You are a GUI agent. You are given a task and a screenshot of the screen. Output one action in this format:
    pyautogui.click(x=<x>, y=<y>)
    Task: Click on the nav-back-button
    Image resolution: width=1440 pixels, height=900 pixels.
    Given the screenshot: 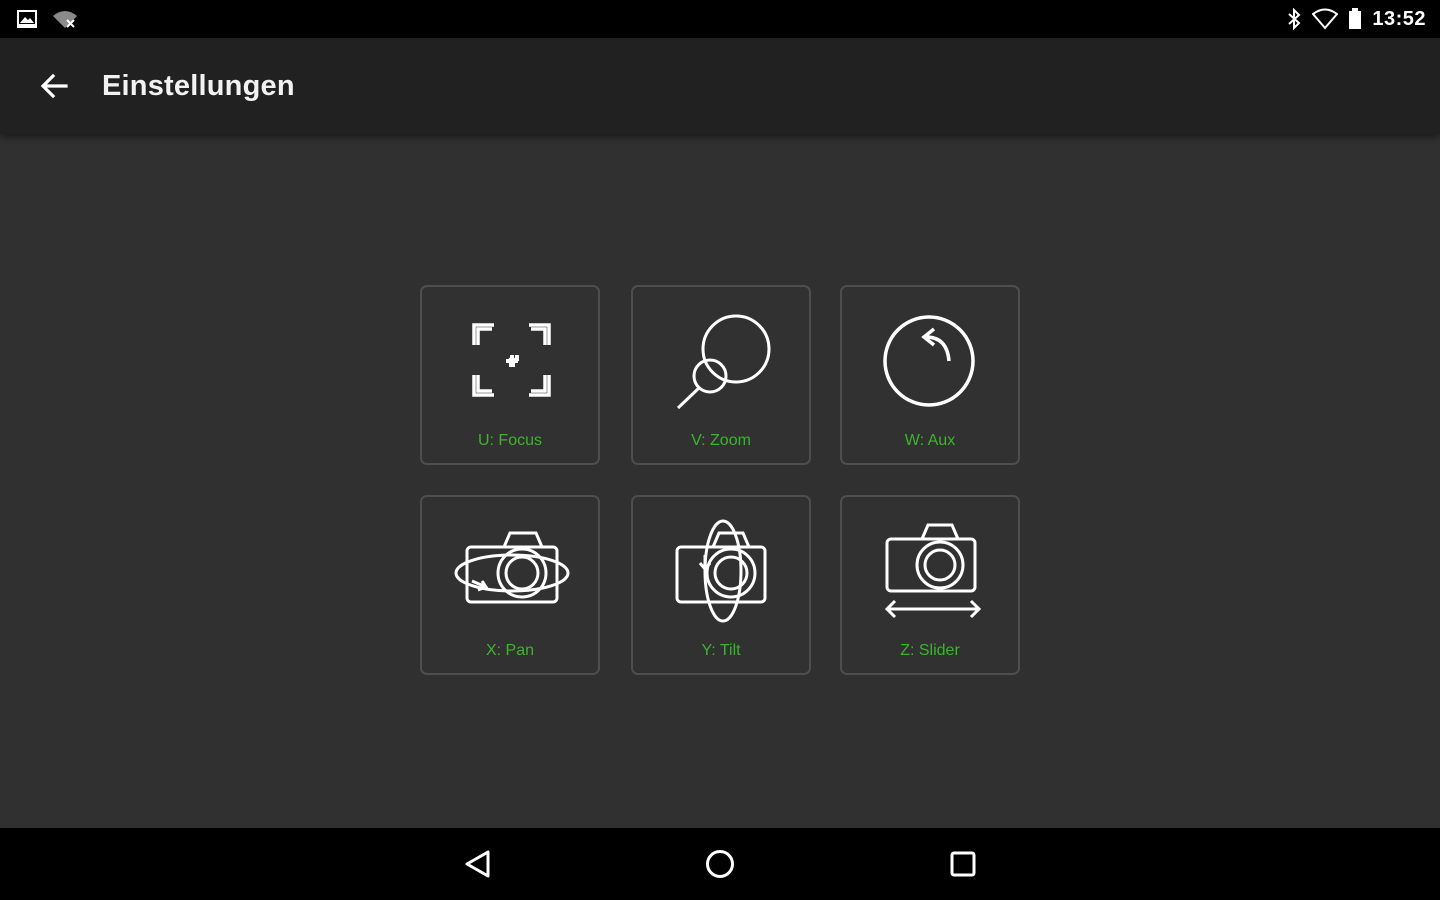 What is the action you would take?
    pyautogui.click(x=478, y=864)
    